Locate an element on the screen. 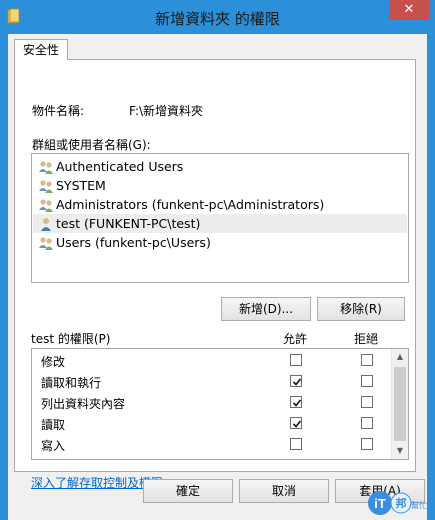  tab-label: 安全性 is located at coordinates (41, 50).